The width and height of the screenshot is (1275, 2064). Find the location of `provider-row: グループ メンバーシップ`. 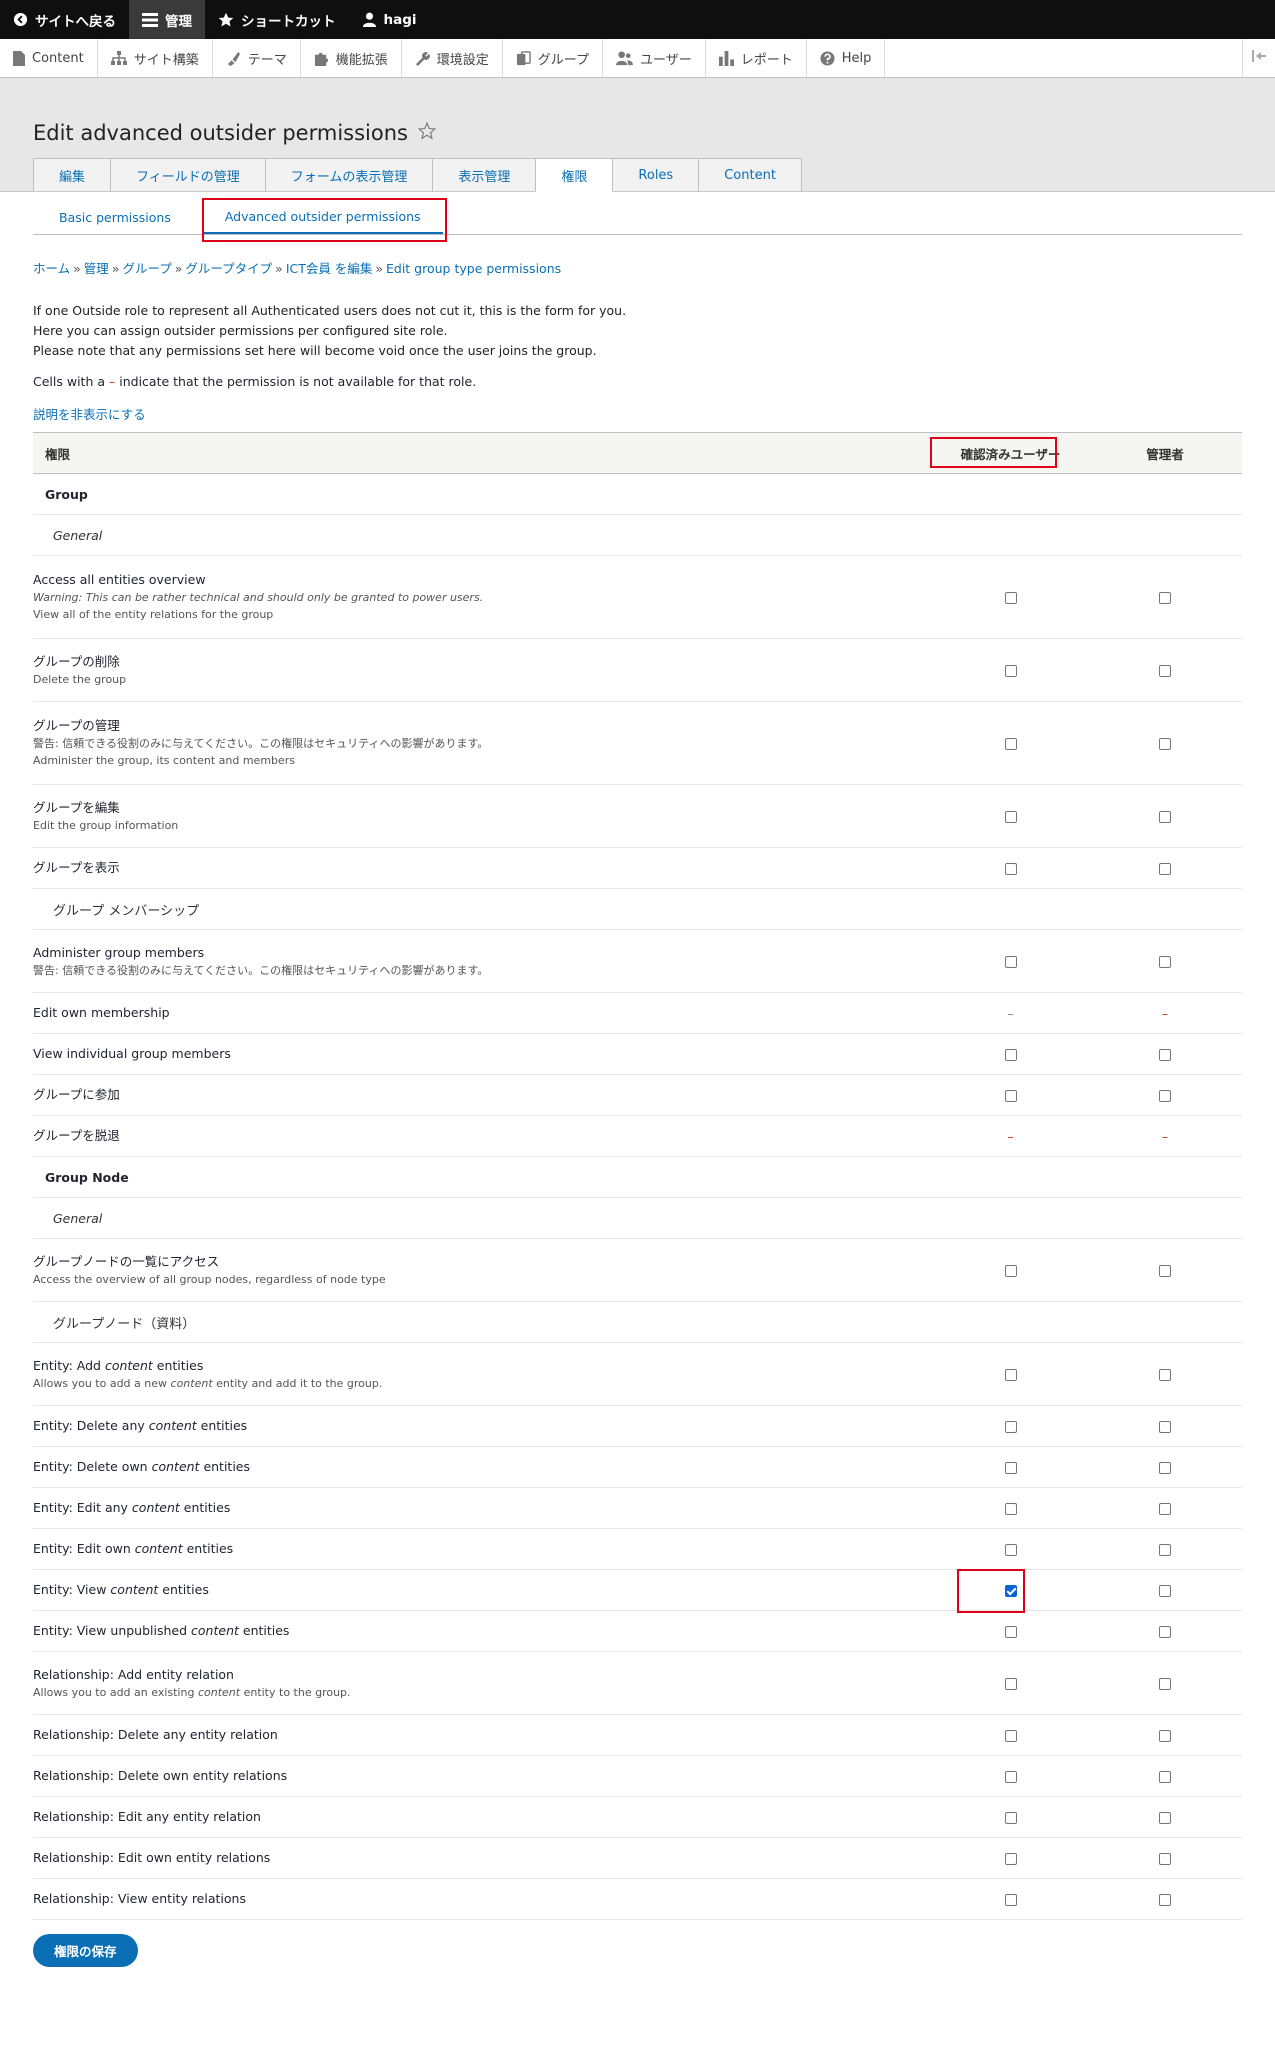

provider-row: グループ メンバーシップ is located at coordinates (637, 909).